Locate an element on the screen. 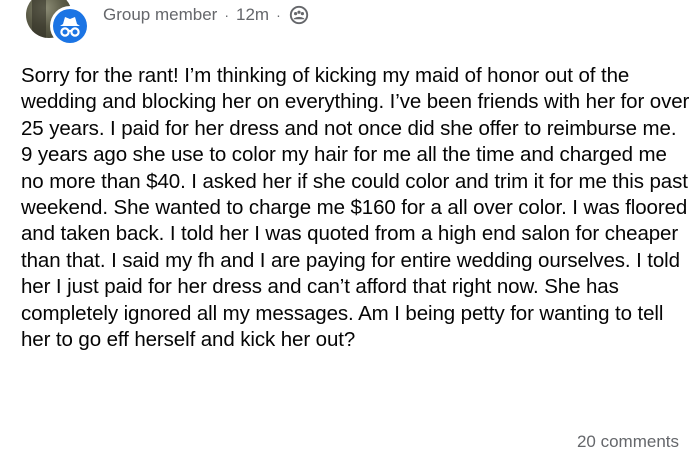 The width and height of the screenshot is (700, 463). comments-count-link: 20 comments is located at coordinates (628, 442).